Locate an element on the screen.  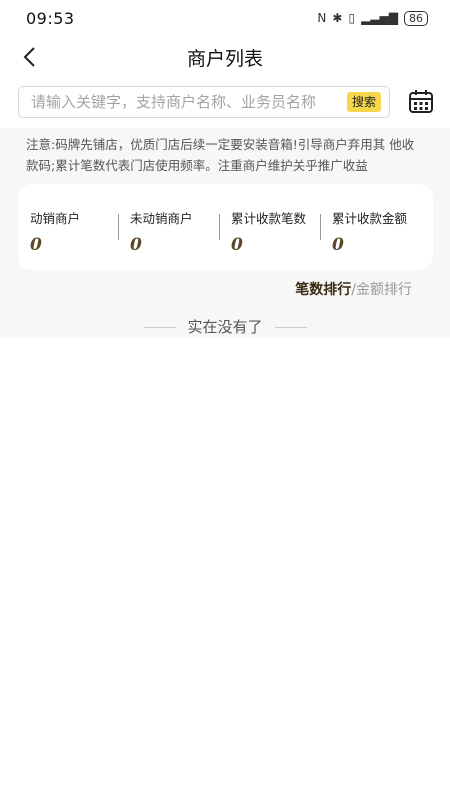
stat-total-transactions: 累计收款笔数 0 is located at coordinates (268, 231).